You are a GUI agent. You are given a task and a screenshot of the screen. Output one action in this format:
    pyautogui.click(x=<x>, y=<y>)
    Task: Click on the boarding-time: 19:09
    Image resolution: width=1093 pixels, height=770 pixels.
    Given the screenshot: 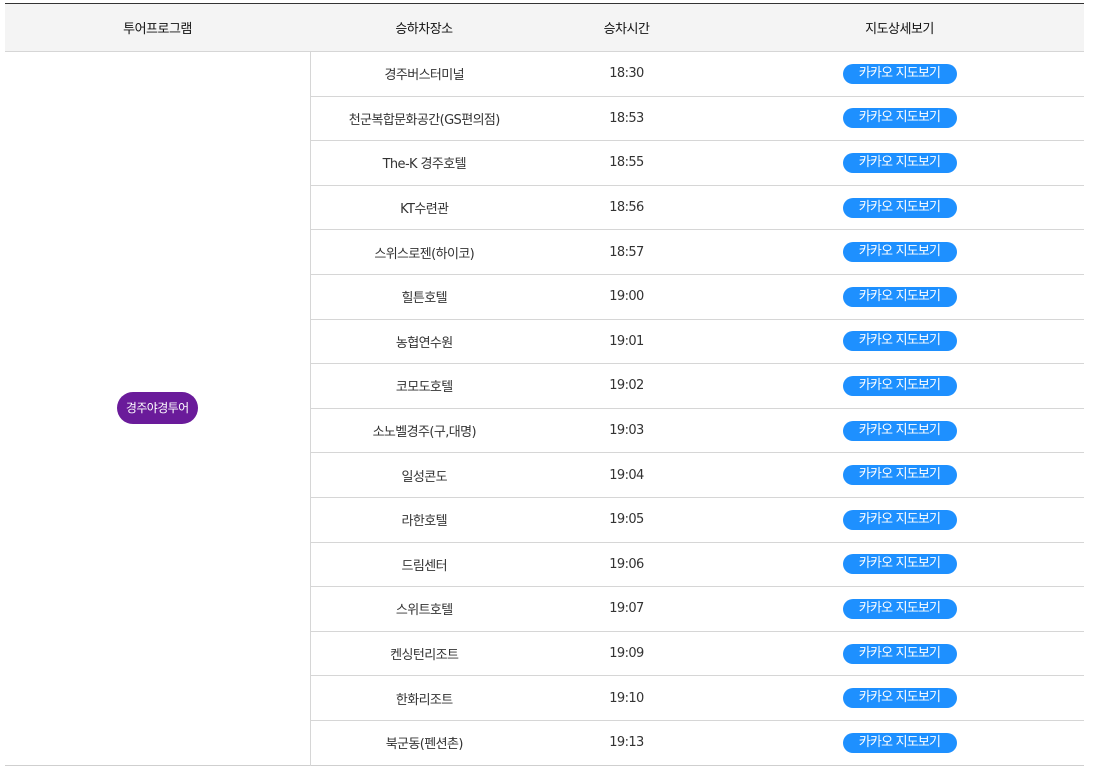 What is the action you would take?
    pyautogui.click(x=626, y=654)
    